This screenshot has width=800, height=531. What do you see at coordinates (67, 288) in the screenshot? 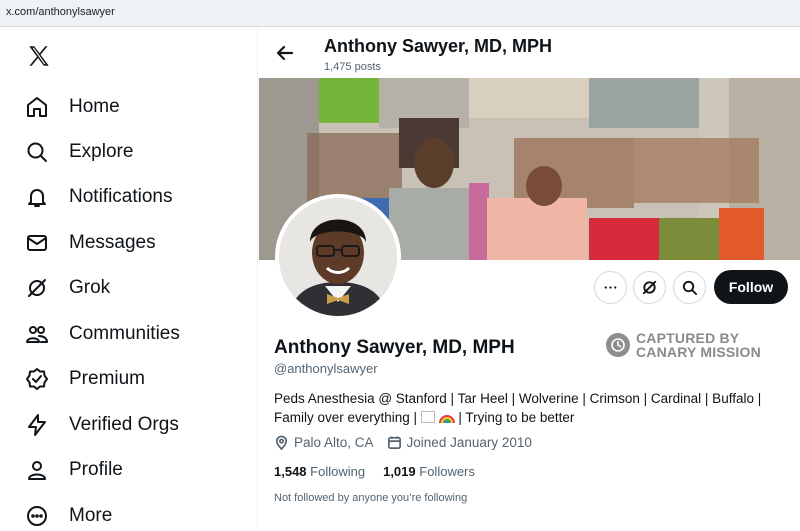
I see `sidebar-item-grok: Grok` at bounding box center [67, 288].